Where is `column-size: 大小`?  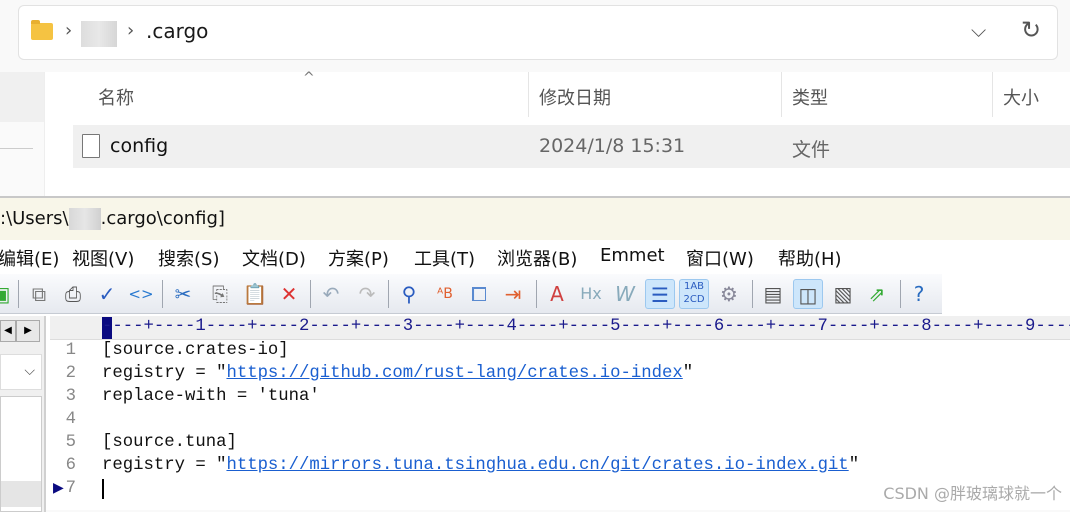 column-size: 大小 is located at coordinates (1021, 97).